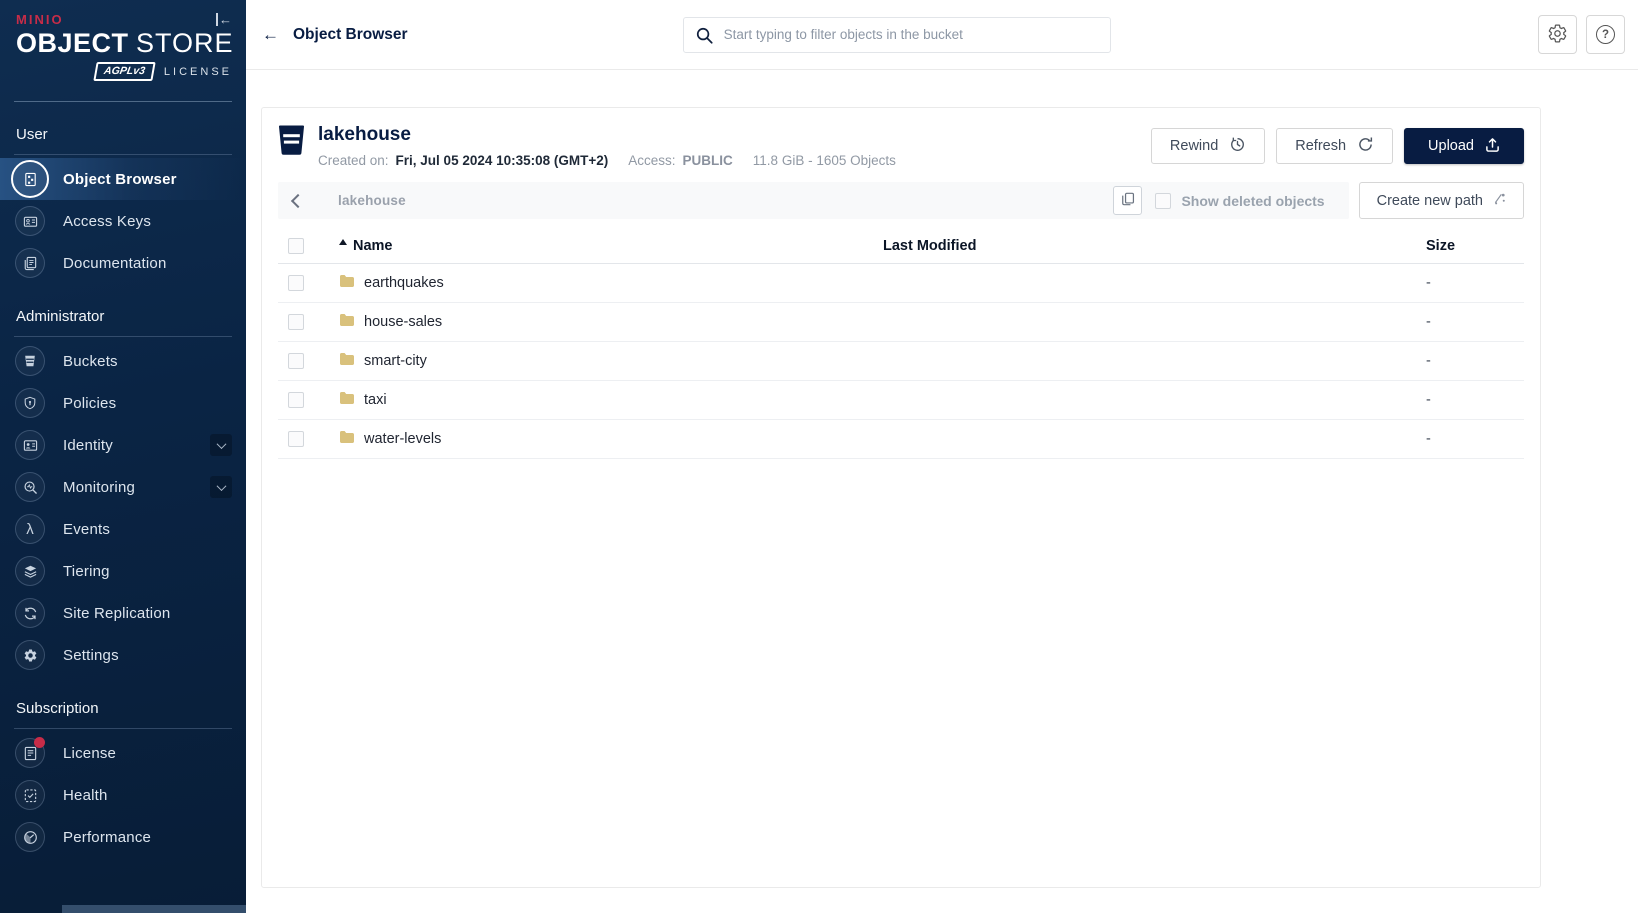  I want to click on object-name: water-levels, so click(402, 439).